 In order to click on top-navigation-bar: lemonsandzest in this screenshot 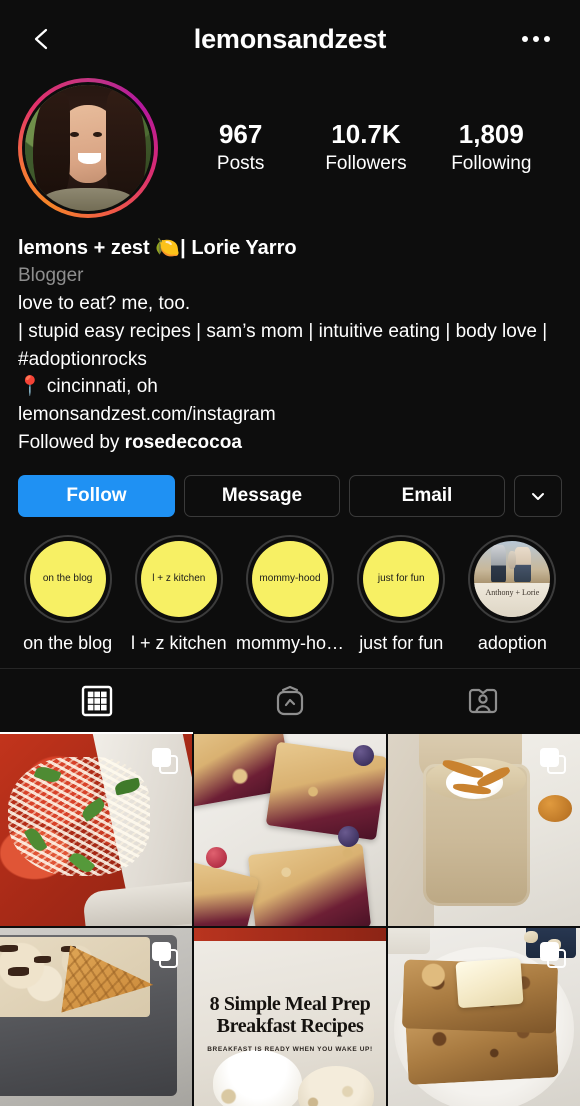, I will do `click(290, 39)`.